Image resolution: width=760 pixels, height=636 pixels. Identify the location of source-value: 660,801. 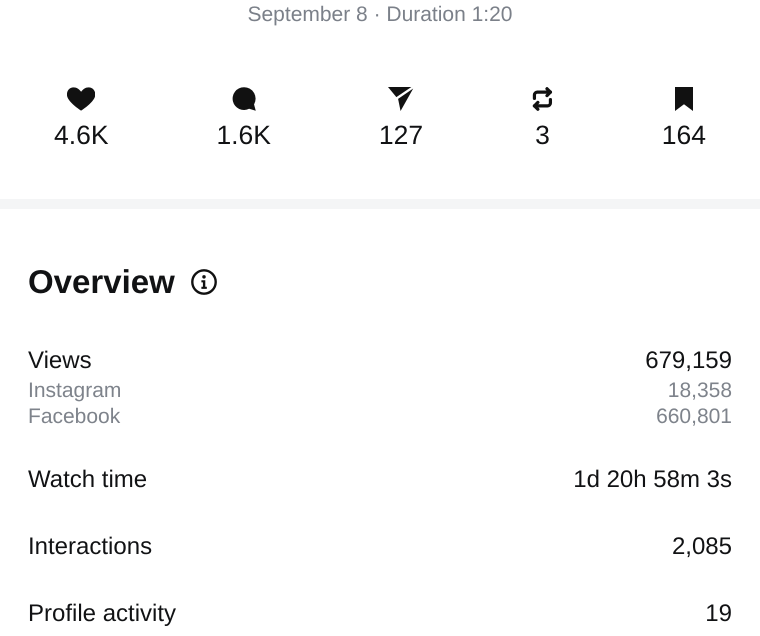
(694, 417).